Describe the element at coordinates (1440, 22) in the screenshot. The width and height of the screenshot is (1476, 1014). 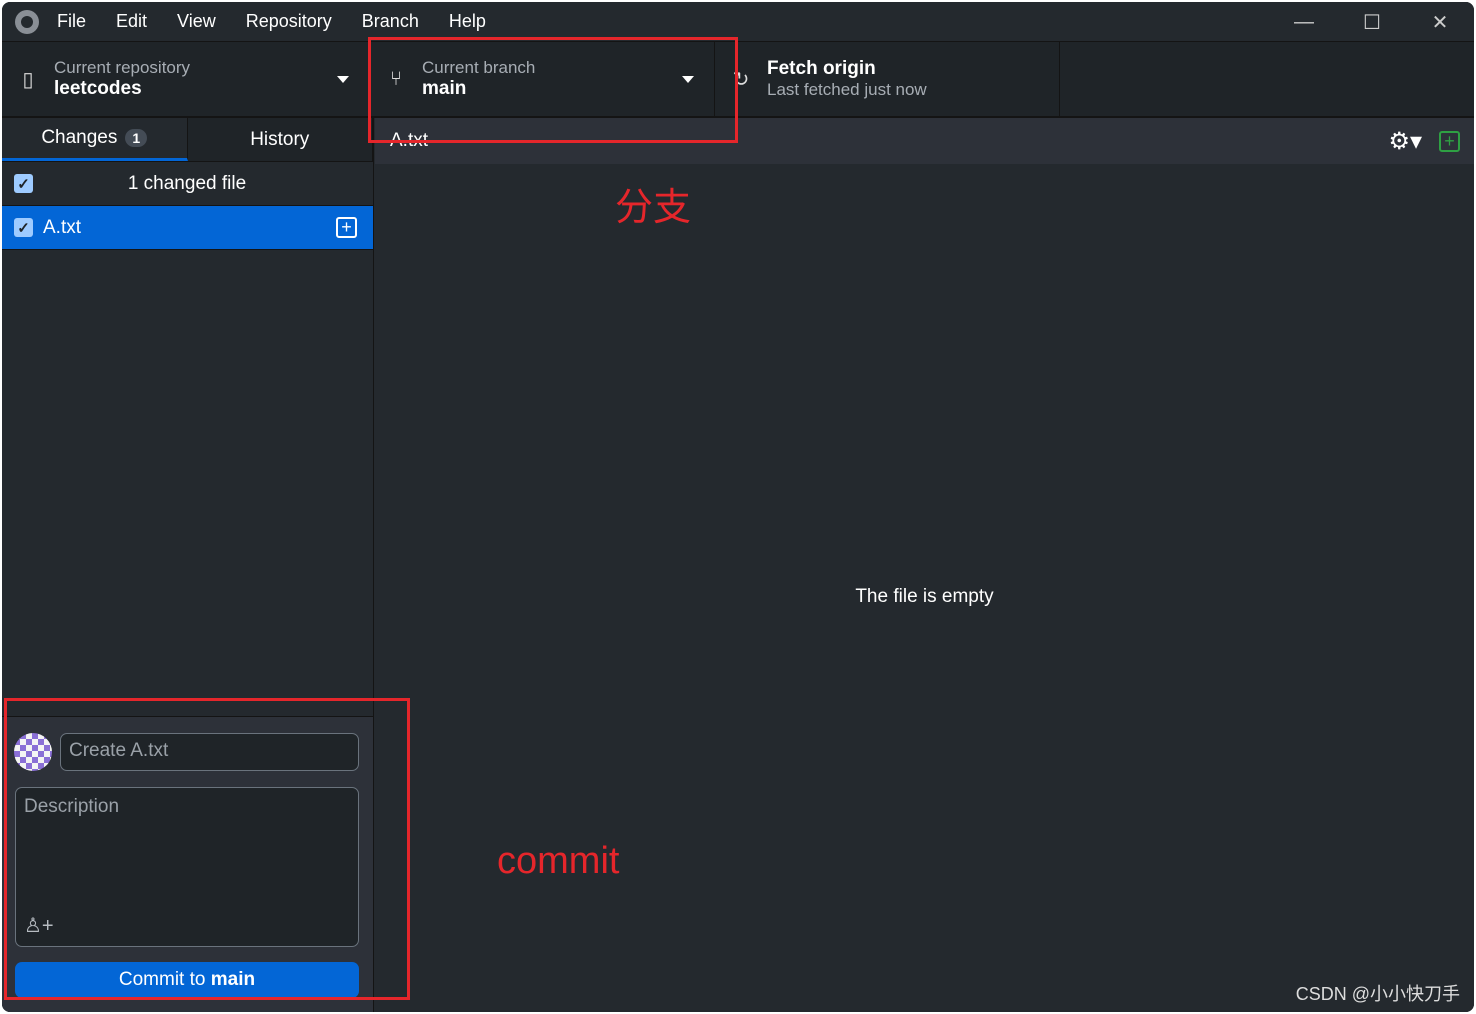
I see `close-button: ✕` at that location.